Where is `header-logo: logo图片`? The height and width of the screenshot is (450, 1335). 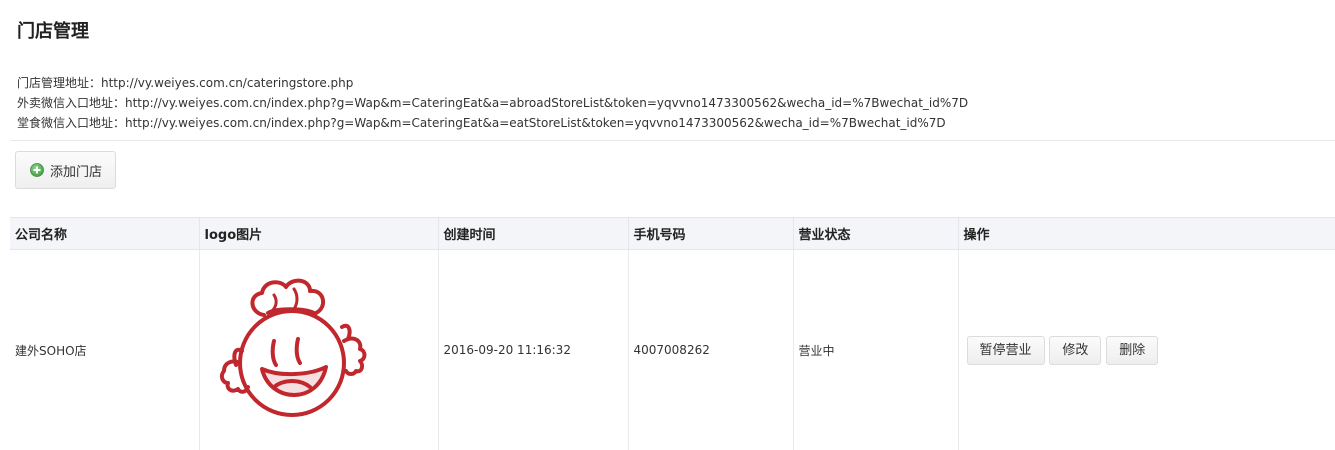
header-logo: logo图片 is located at coordinates (318, 234).